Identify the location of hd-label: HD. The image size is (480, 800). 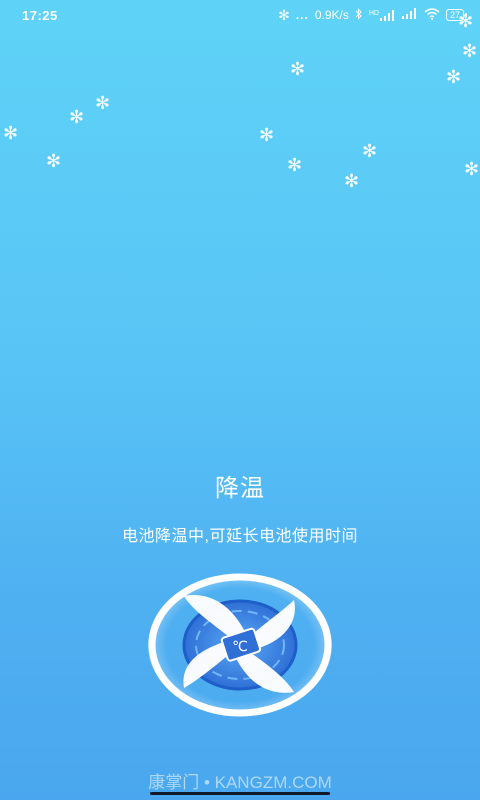
(373, 13).